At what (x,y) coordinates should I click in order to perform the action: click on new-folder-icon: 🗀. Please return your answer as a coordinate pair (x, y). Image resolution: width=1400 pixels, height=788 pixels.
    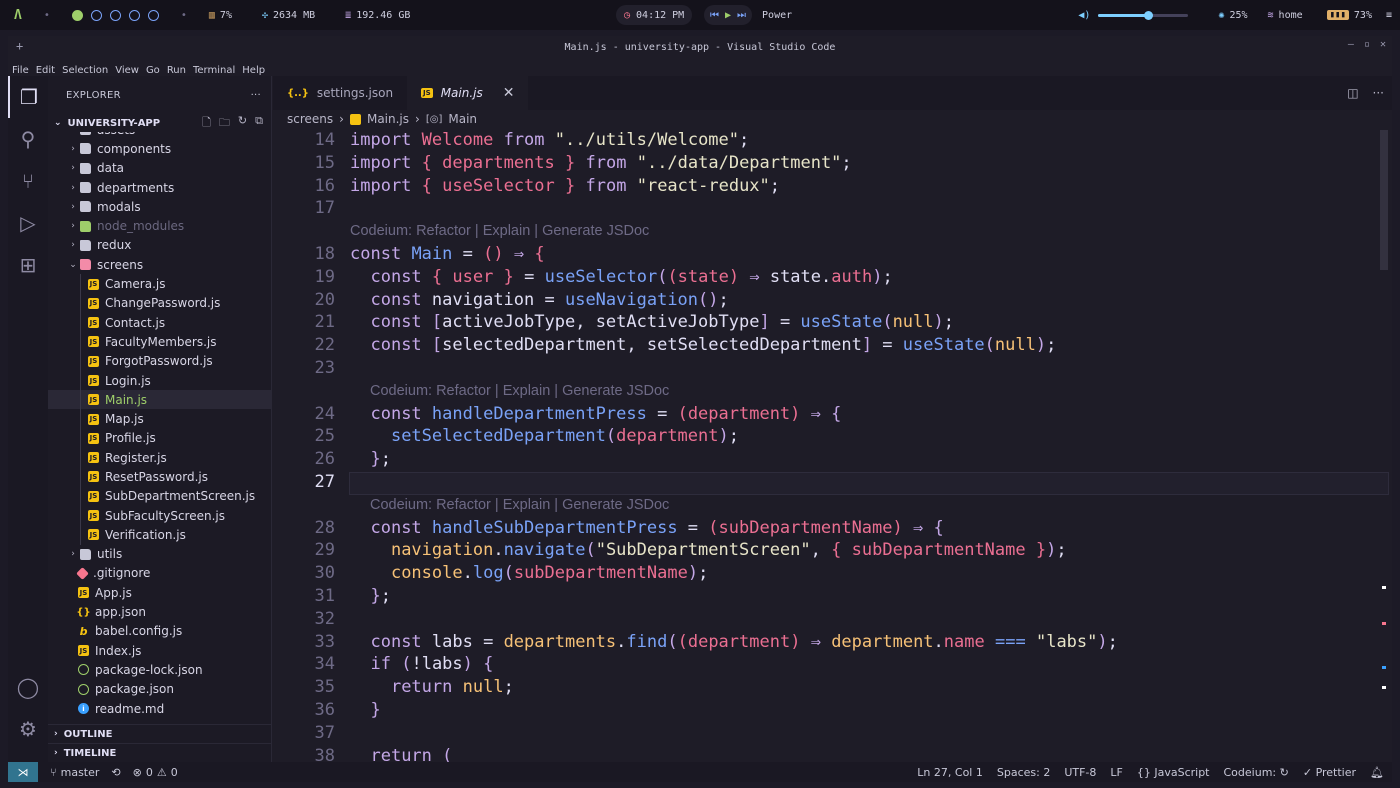
    Looking at the image, I should click on (224, 123).